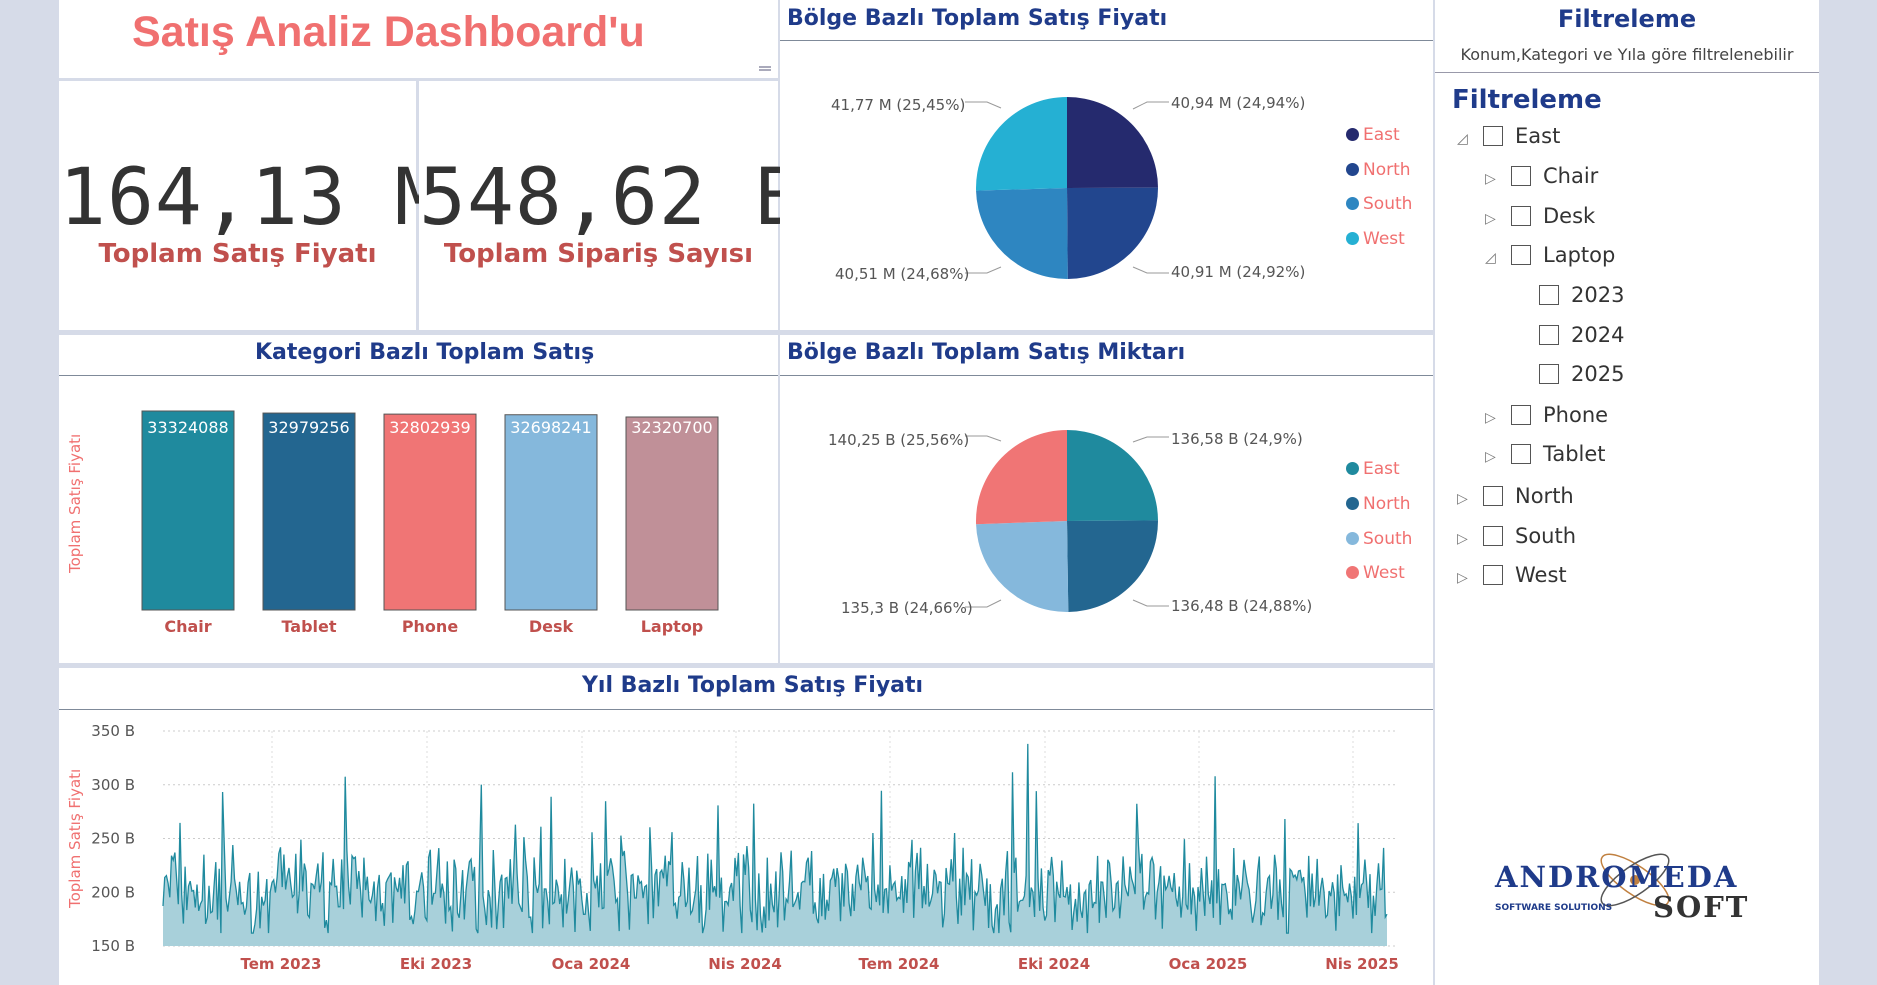 This screenshot has width=1877, height=985. I want to click on page-title: Satış Analiz Dashboard'u, so click(388, 32).